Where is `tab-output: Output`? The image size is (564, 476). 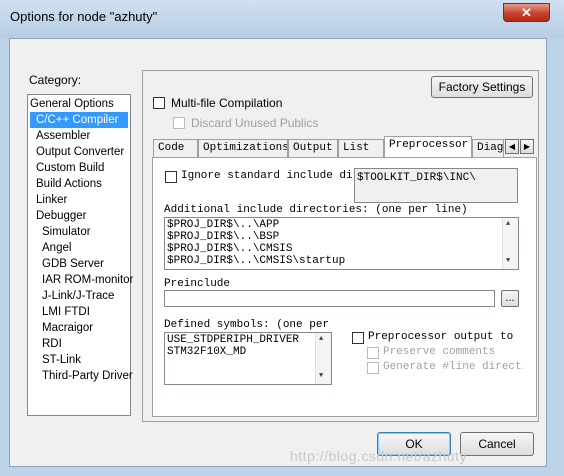
tab-output: Output is located at coordinates (313, 148).